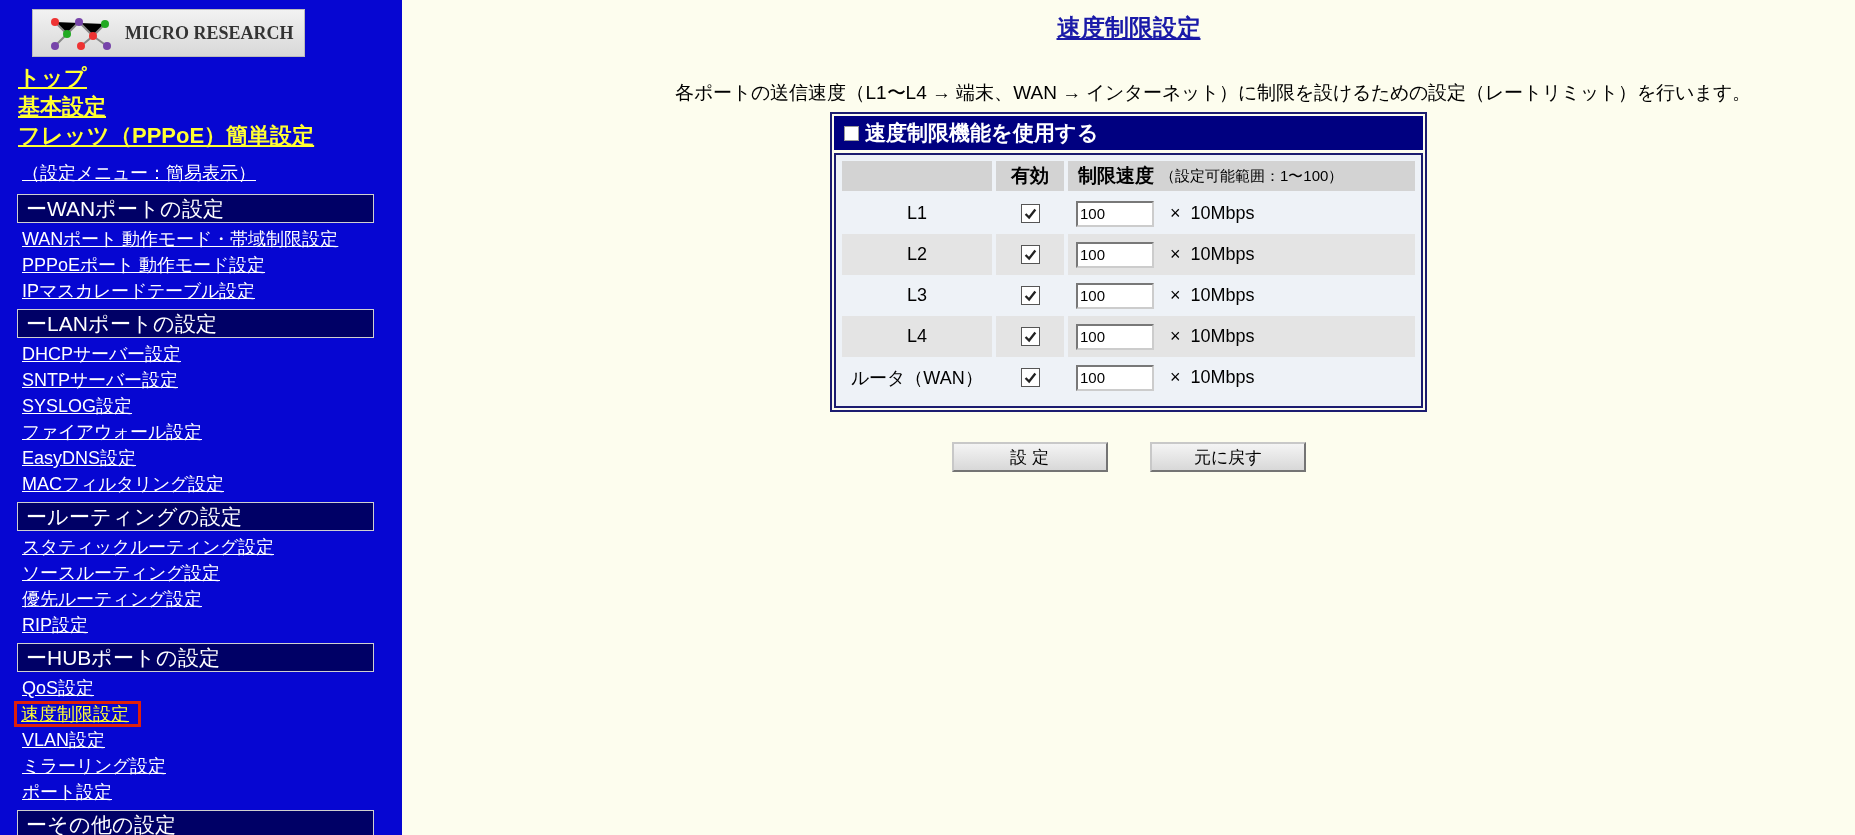 The width and height of the screenshot is (1855, 835). Describe the element at coordinates (1227, 457) in the screenshot. I see `form-button: 元に戻す` at that location.